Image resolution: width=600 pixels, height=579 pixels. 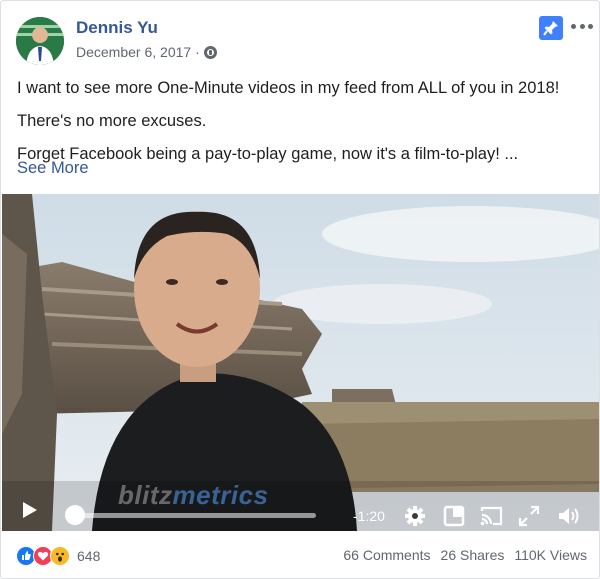 What do you see at coordinates (454, 516) in the screenshot?
I see `miniplayer-icon` at bounding box center [454, 516].